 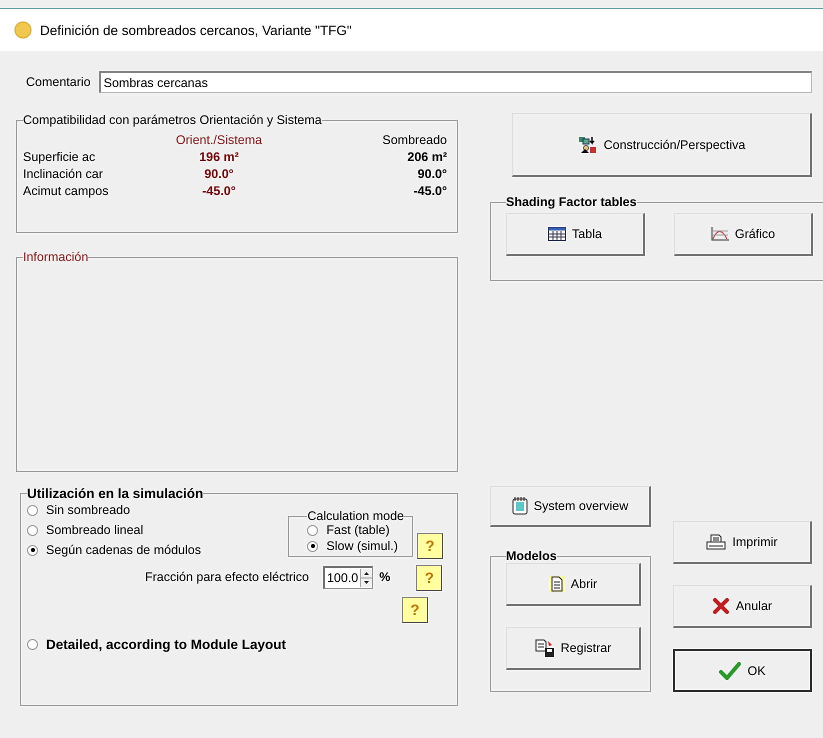 What do you see at coordinates (366, 577) in the screenshot?
I see `spin-arrows-icon` at bounding box center [366, 577].